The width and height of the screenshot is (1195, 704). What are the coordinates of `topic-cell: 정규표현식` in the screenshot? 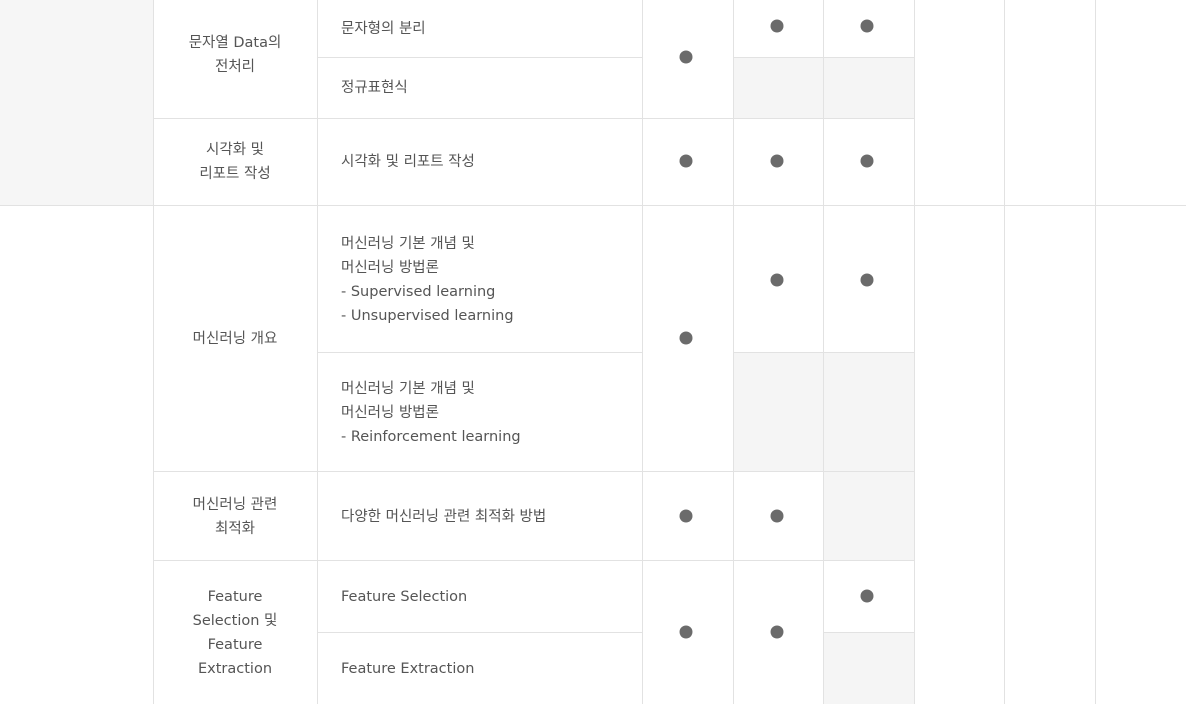 It's located at (479, 87).